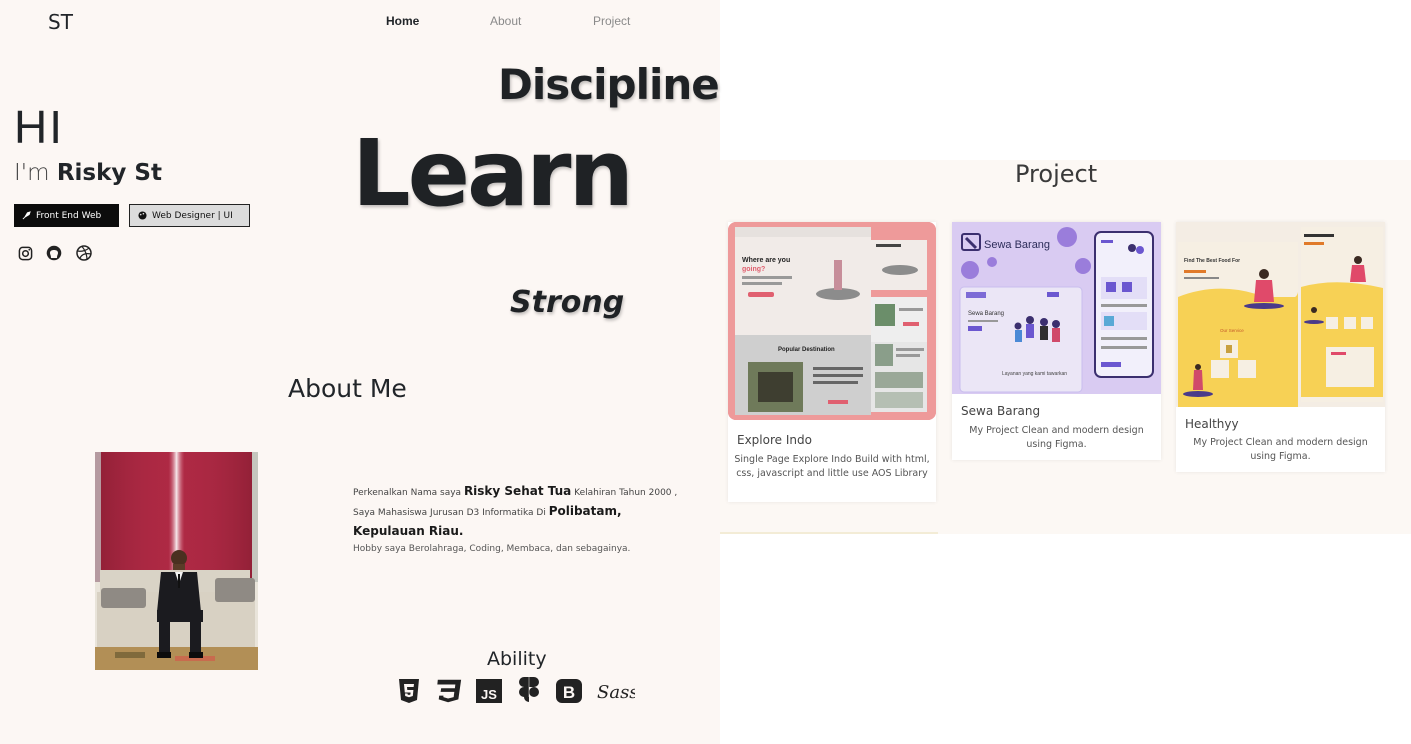 Image resolution: width=1411 pixels, height=744 pixels. I want to click on hero-greeting: HI, so click(39, 127).